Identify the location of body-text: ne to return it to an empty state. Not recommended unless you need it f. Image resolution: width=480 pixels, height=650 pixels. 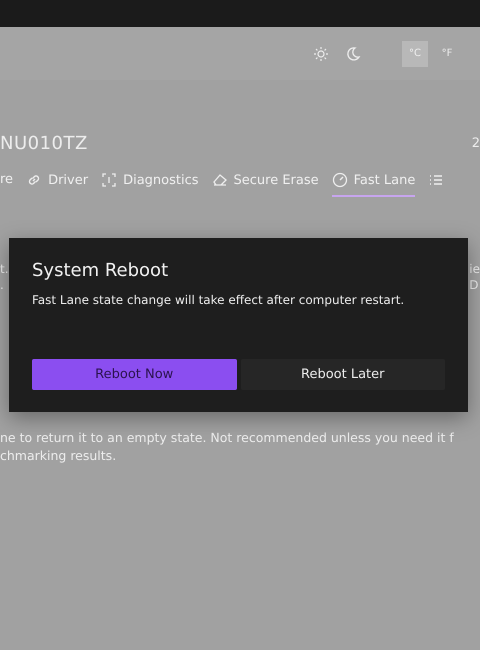
(227, 438).